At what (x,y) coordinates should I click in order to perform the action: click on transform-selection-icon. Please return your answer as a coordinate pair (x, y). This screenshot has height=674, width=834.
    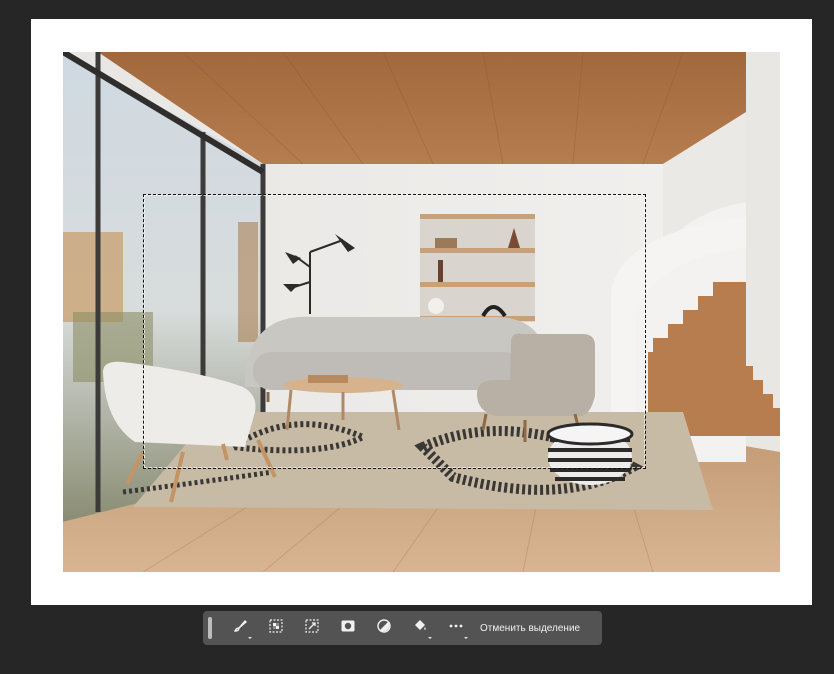
    Looking at the image, I should click on (312, 628).